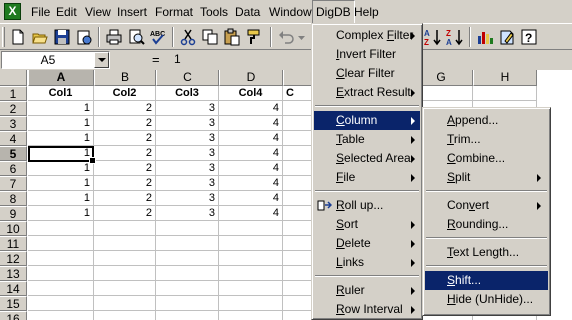 The image size is (572, 320). What do you see at coordinates (214, 12) in the screenshot?
I see `menu-tools: Tools` at bounding box center [214, 12].